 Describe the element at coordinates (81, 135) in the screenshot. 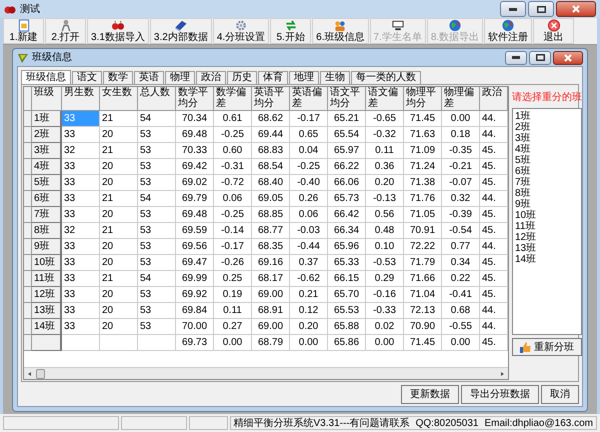

I see `table-cell: 33` at that location.